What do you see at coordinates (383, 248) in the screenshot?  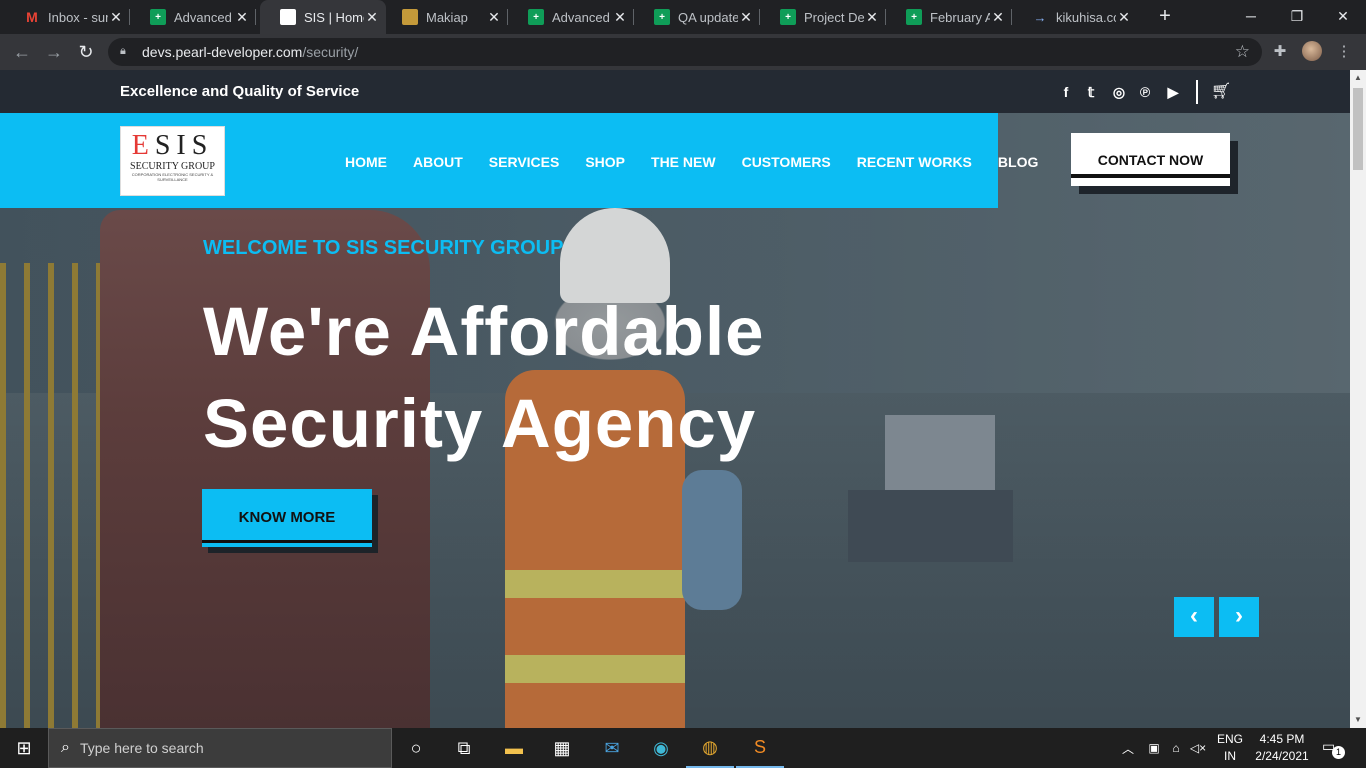 I see `hero-welcome: WELCOME TO SIS SECURITY GROUP` at bounding box center [383, 248].